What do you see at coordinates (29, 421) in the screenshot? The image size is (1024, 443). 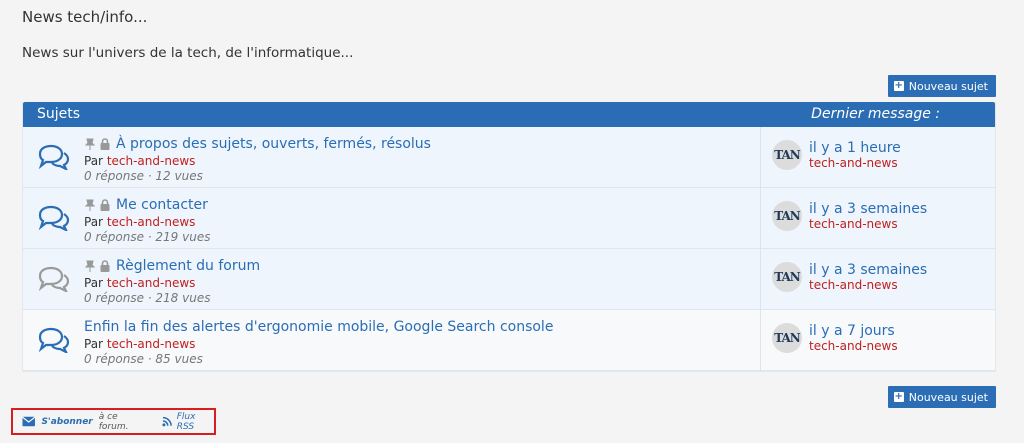 I see `envelope-icon` at bounding box center [29, 421].